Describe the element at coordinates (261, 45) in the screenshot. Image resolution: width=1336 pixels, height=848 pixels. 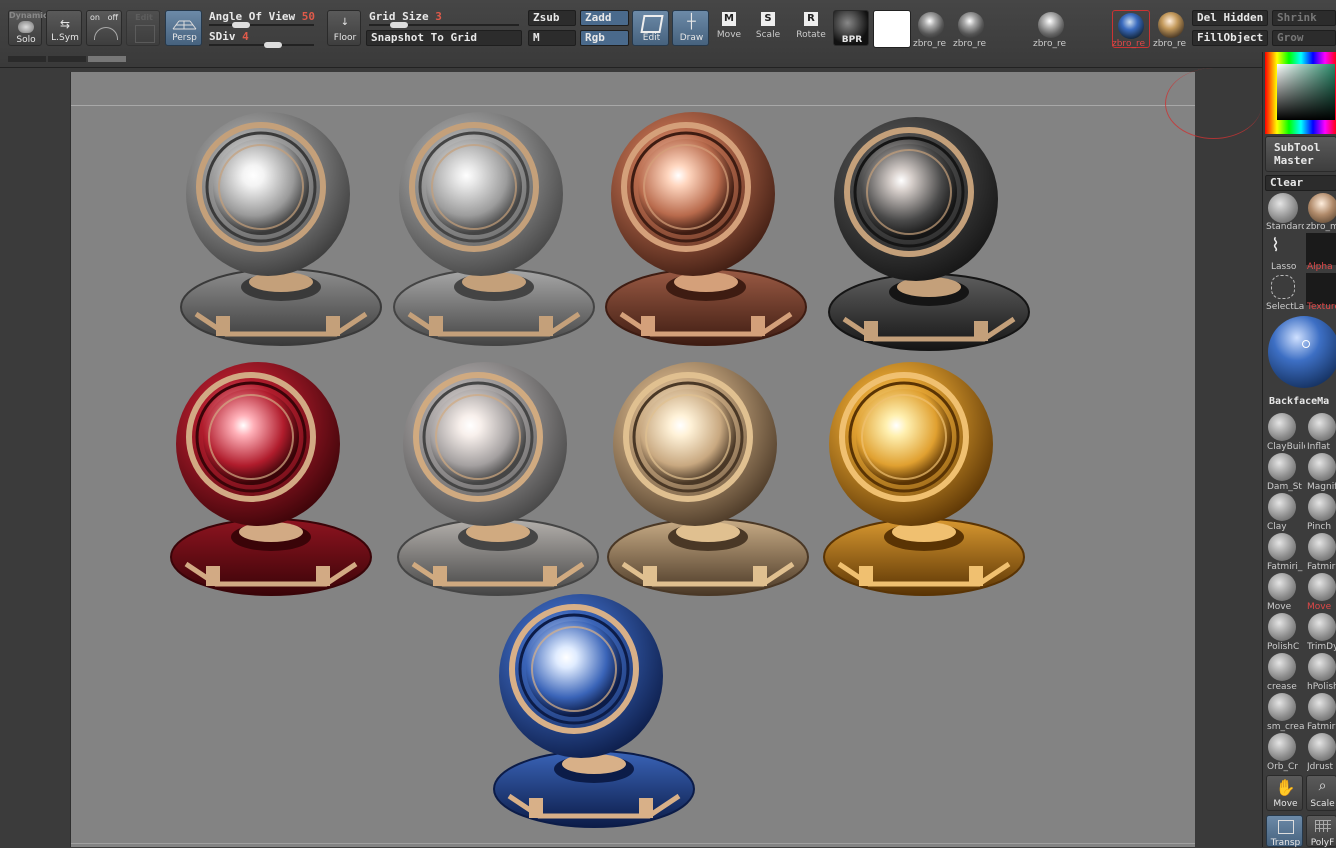
I see `sdiv-track` at that location.